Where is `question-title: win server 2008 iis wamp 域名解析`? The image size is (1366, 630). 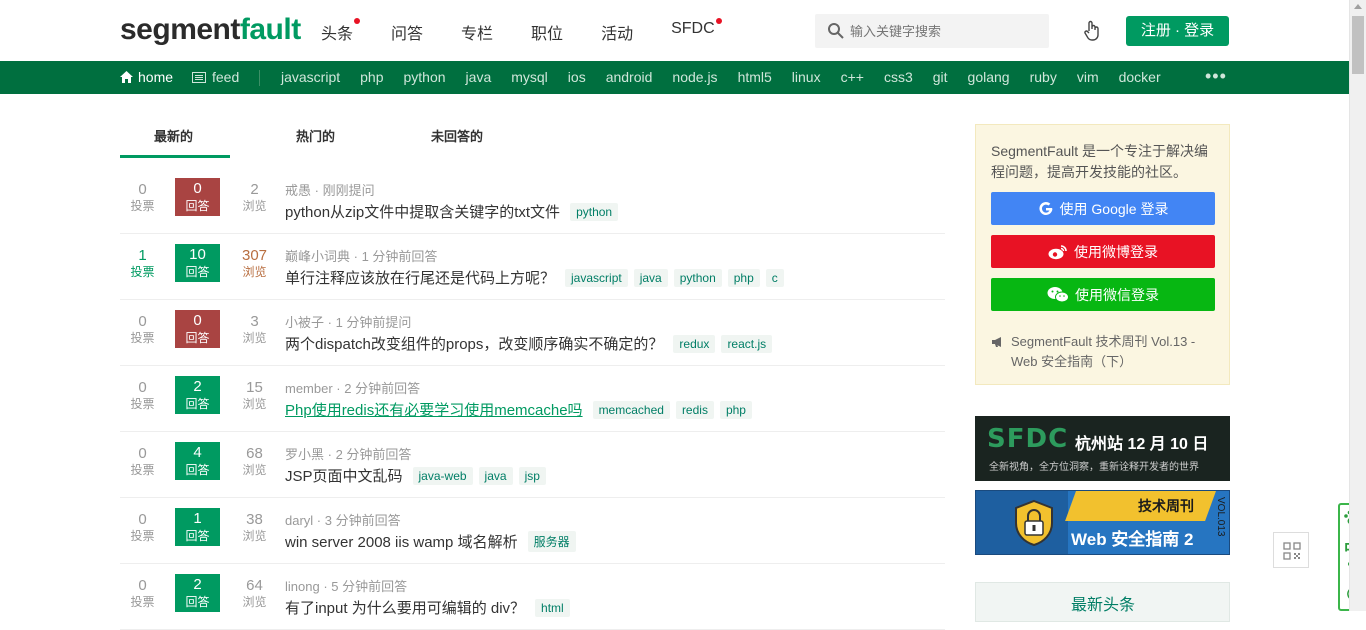 question-title: win server 2008 iis wamp 域名解析 is located at coordinates (401, 541).